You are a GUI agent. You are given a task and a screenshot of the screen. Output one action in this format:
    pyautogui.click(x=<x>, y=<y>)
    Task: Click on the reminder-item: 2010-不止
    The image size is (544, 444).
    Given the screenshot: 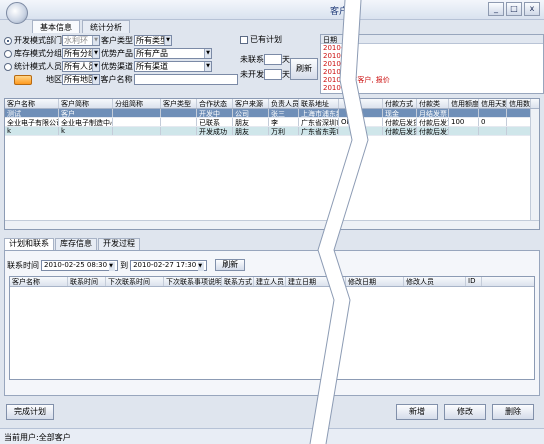 What is the action you would take?
    pyautogui.click(x=432, y=88)
    